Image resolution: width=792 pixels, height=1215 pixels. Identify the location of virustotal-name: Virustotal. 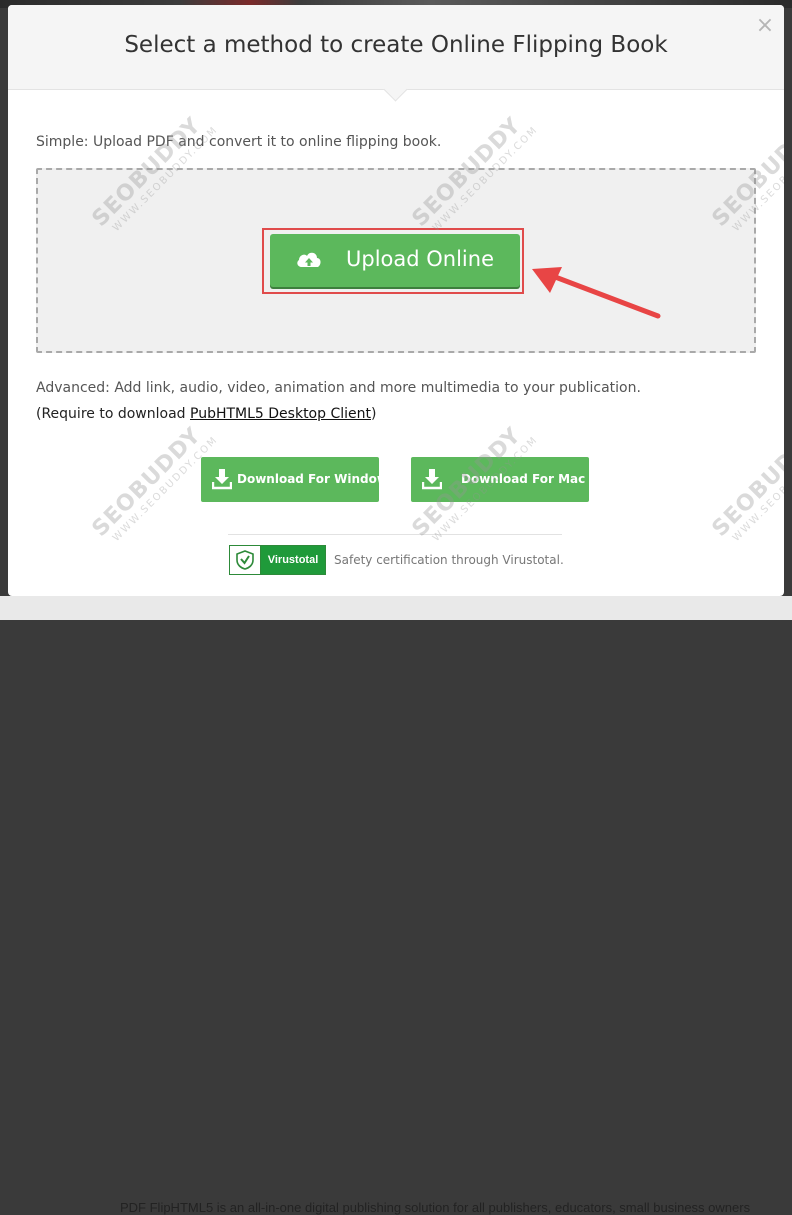
(293, 560).